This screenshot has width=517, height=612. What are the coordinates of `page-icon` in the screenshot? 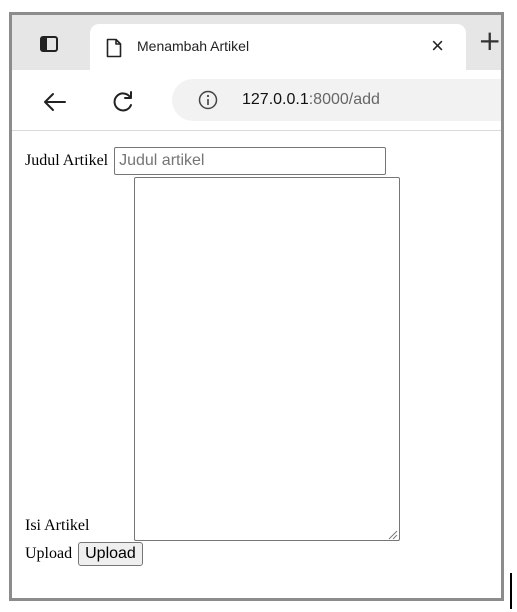 It's located at (115, 48).